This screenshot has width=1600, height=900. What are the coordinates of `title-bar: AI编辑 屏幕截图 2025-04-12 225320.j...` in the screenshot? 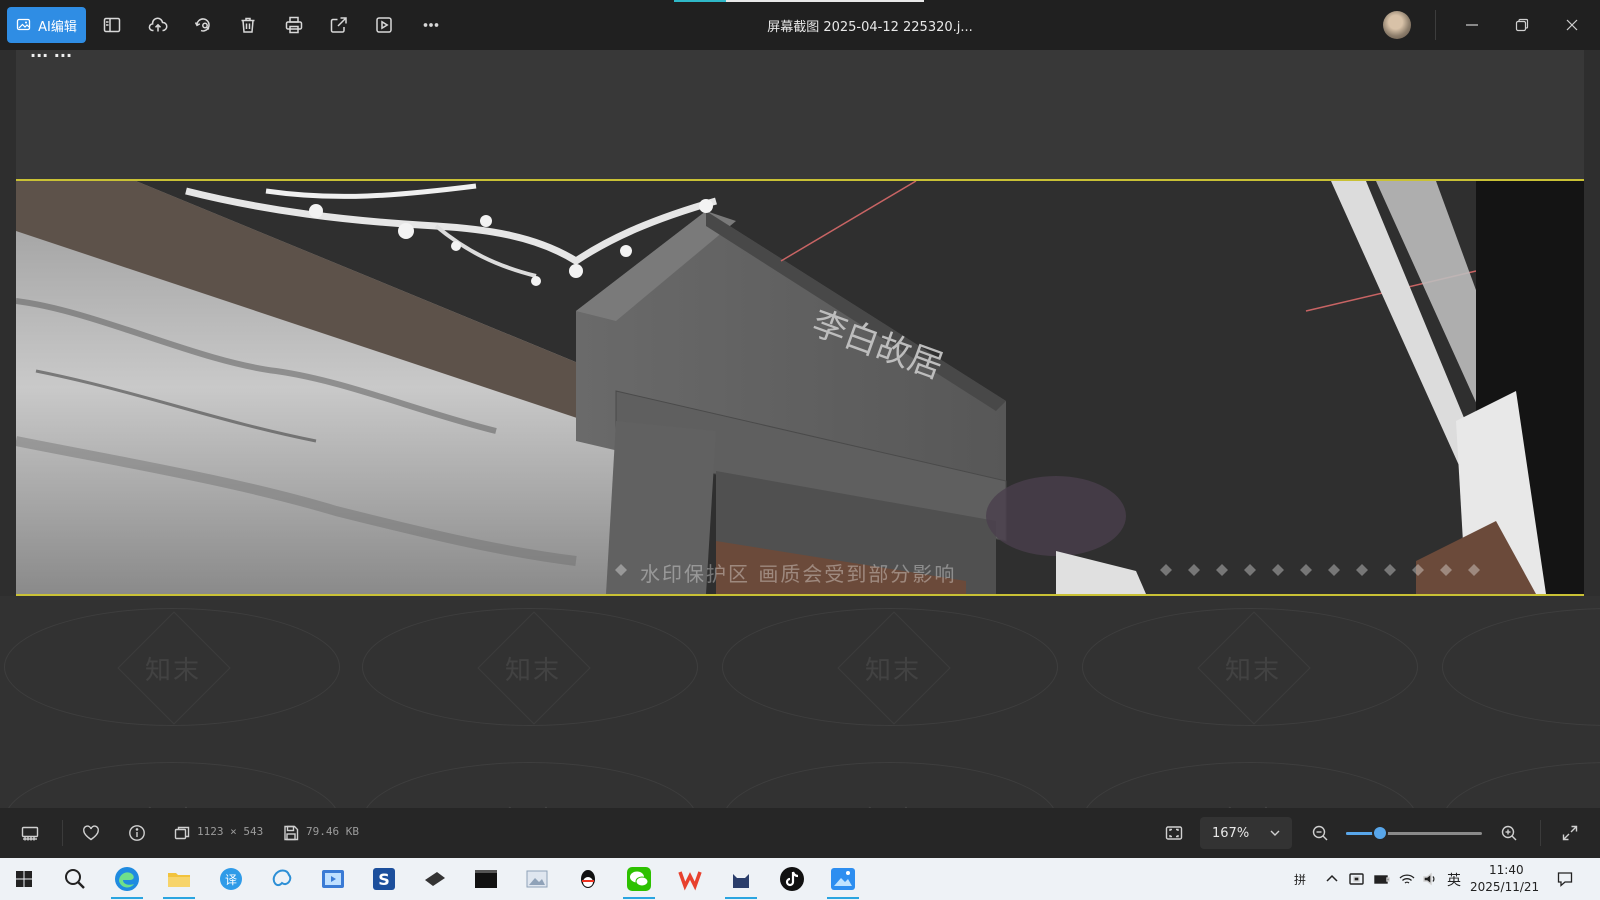 It's located at (800, 25).